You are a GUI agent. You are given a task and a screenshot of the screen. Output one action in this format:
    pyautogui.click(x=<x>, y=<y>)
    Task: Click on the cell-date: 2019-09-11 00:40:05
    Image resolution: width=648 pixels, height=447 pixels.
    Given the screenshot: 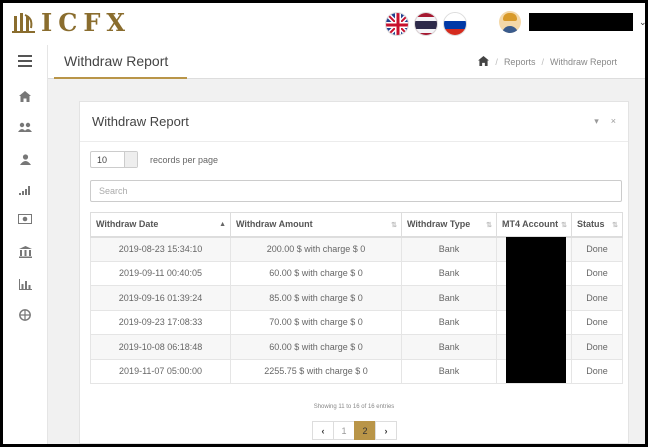 What is the action you would take?
    pyautogui.click(x=160, y=273)
    